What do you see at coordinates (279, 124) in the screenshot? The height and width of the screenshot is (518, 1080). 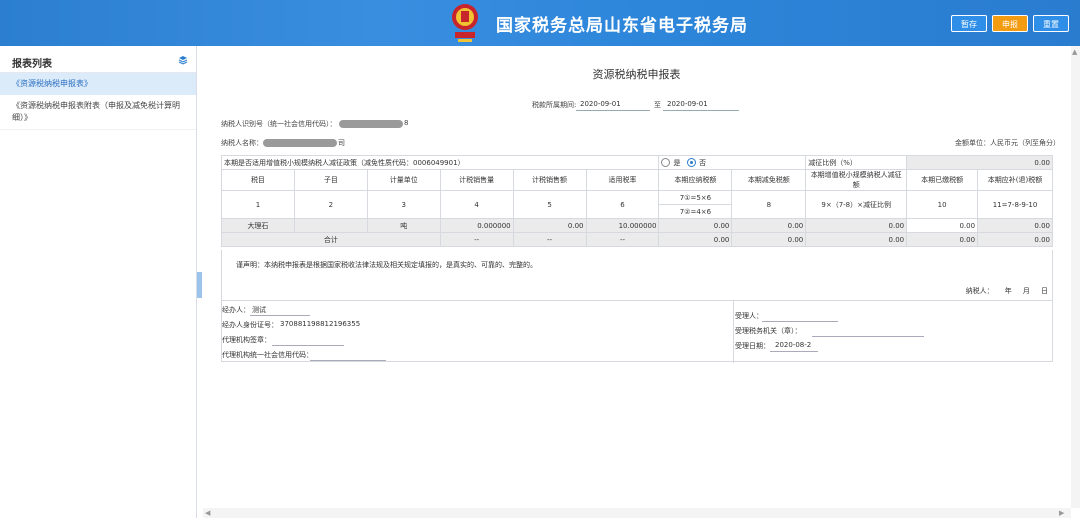 I see `taxpayer-id-label: 纳税人识别号（统一社会信用代码）：` at bounding box center [279, 124].